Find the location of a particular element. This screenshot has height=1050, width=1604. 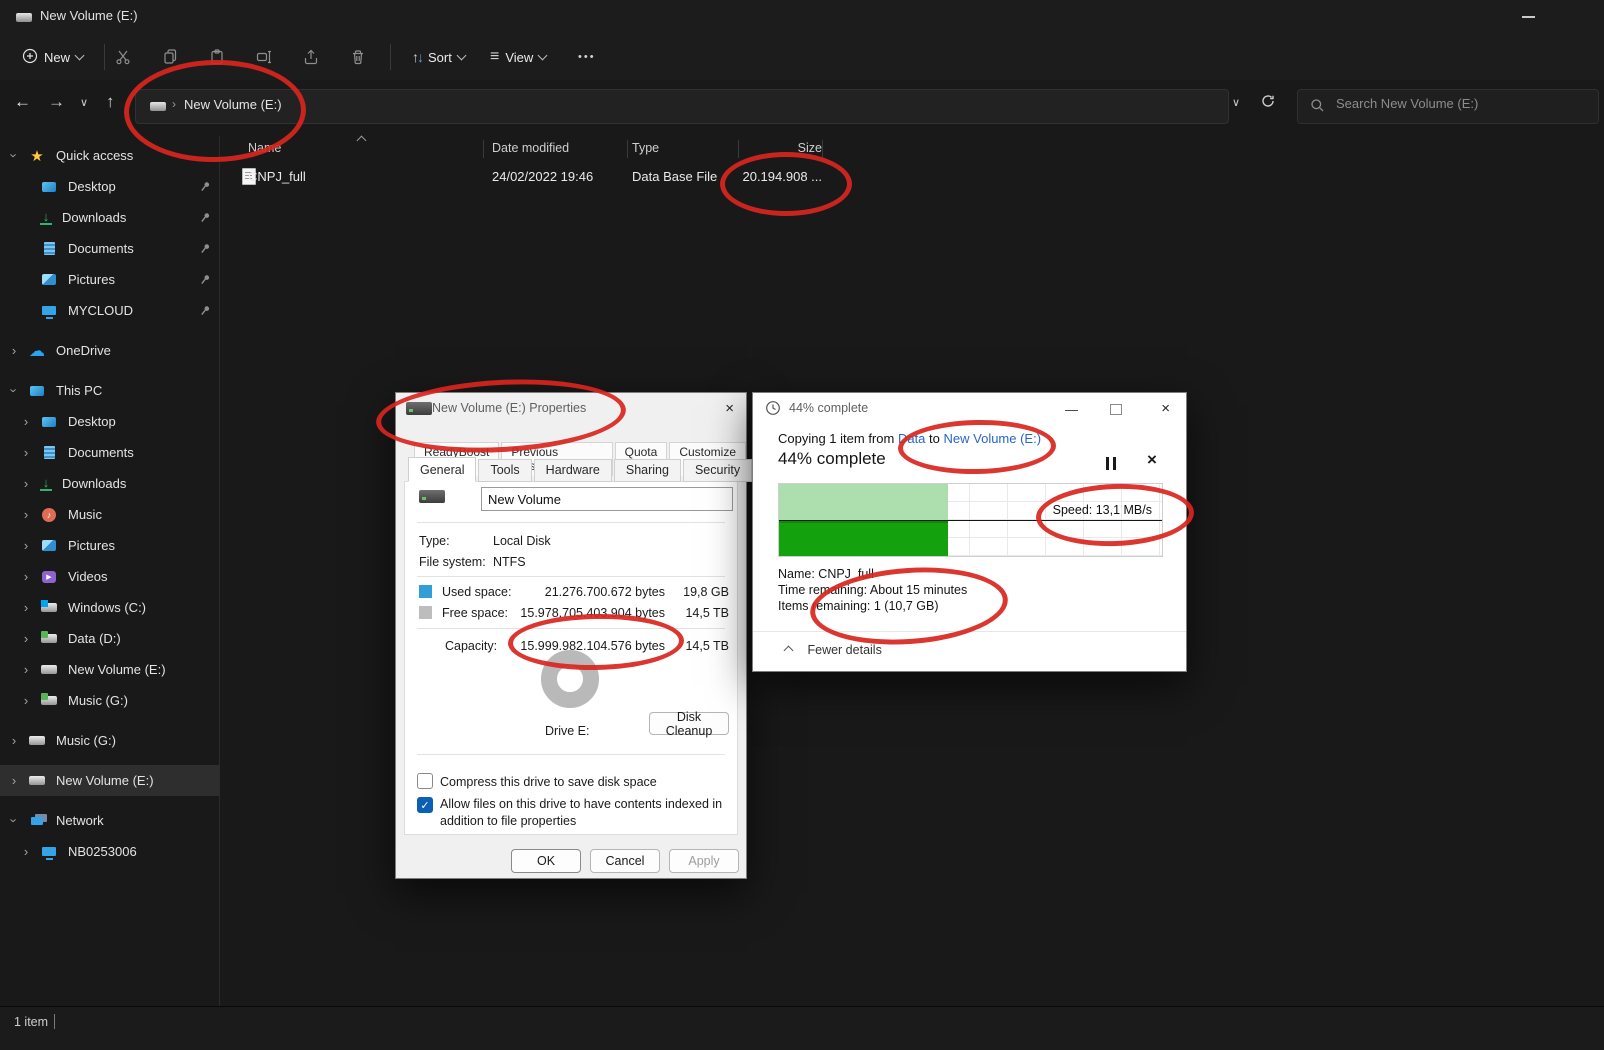

tab-sharing: Sharing is located at coordinates (647, 470).